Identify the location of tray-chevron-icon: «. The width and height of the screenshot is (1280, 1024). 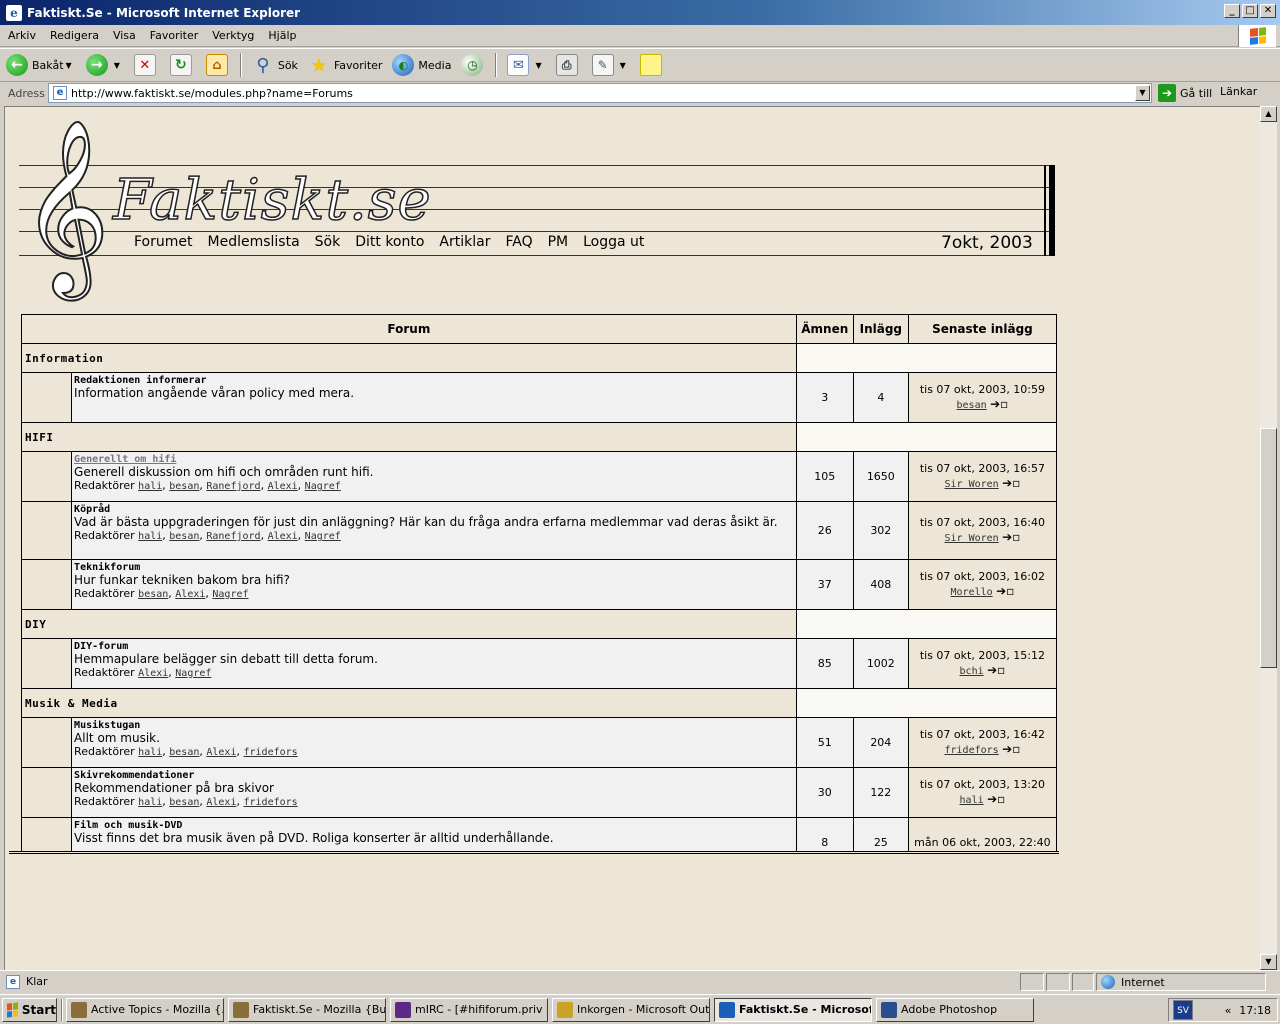
(1228, 1010).